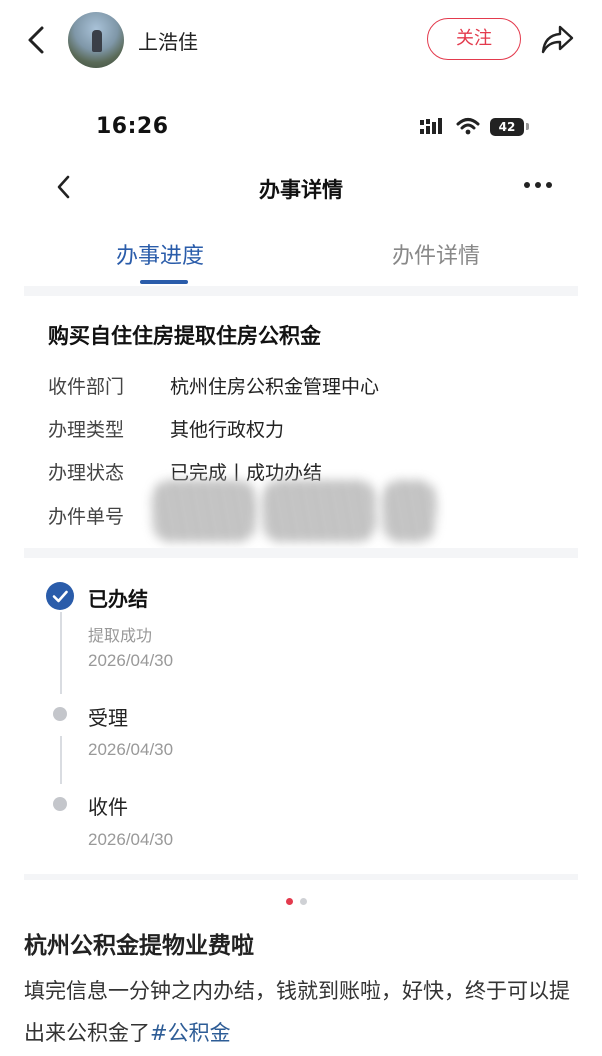 This screenshot has height=1056, width=602. I want to click on back-arrow-icon, so click(38, 40).